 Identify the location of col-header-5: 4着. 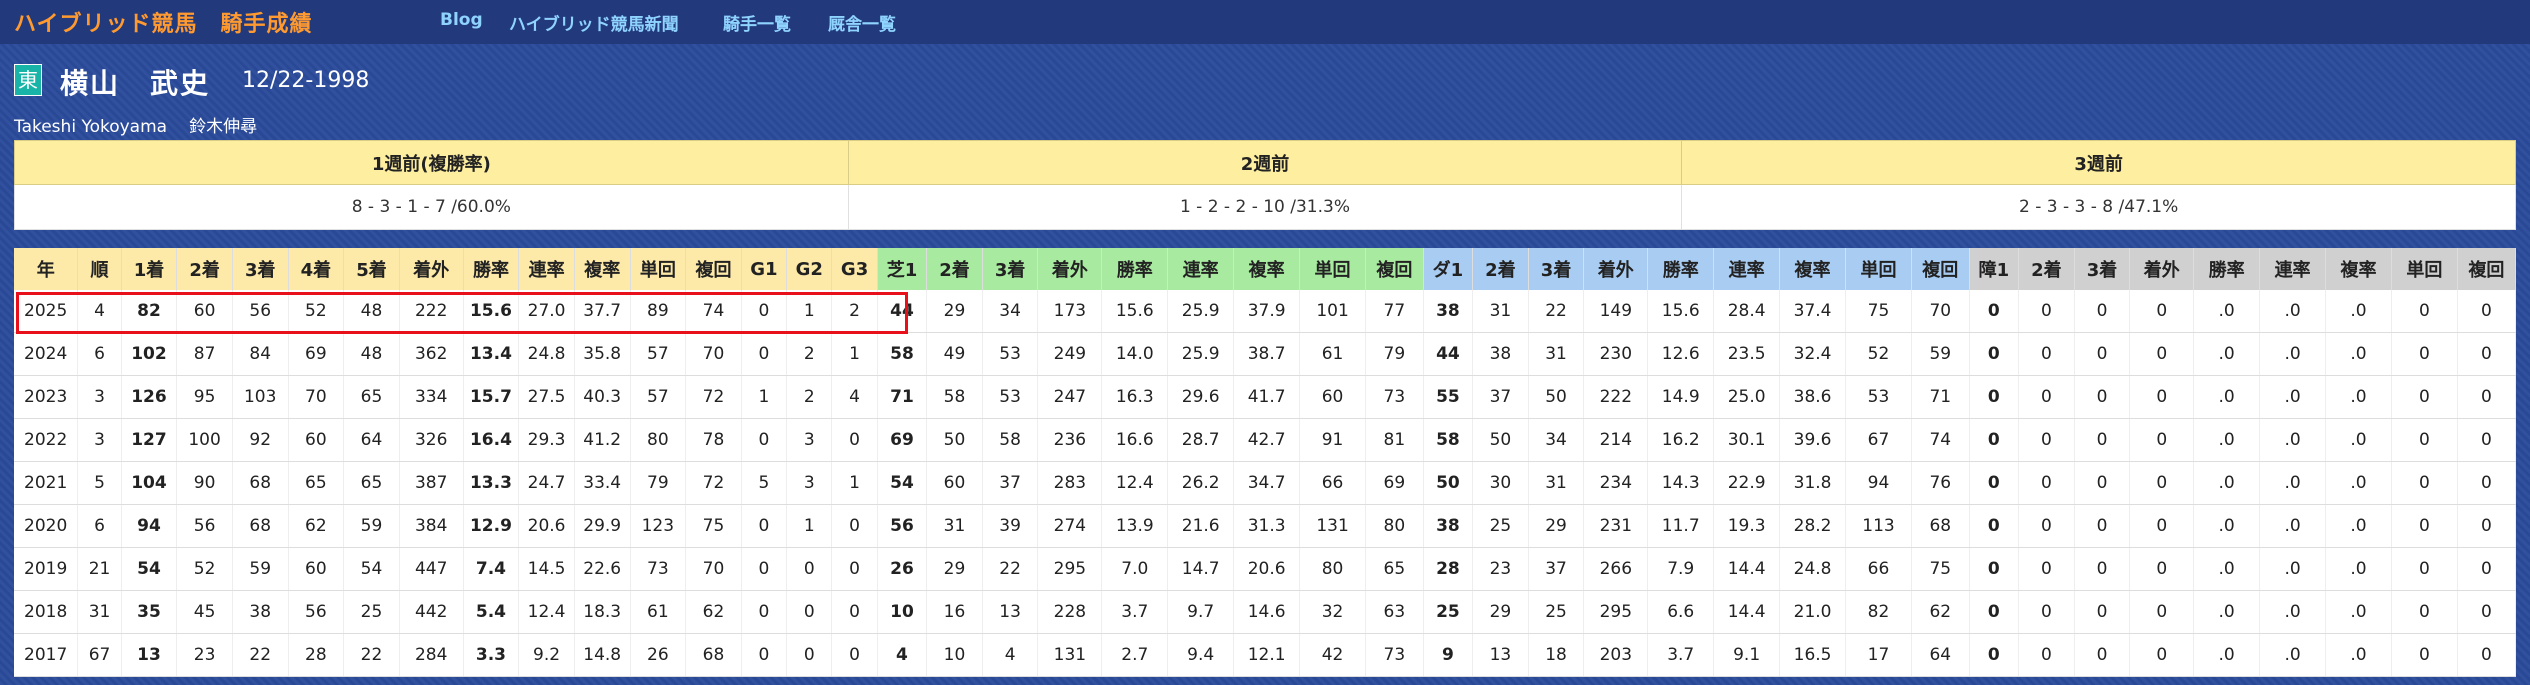
(316, 269).